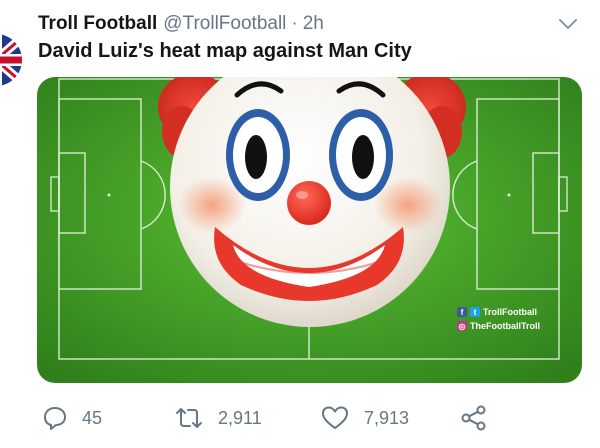  Describe the element at coordinates (387, 417) in the screenshot. I see `like-count: 7,913` at that location.